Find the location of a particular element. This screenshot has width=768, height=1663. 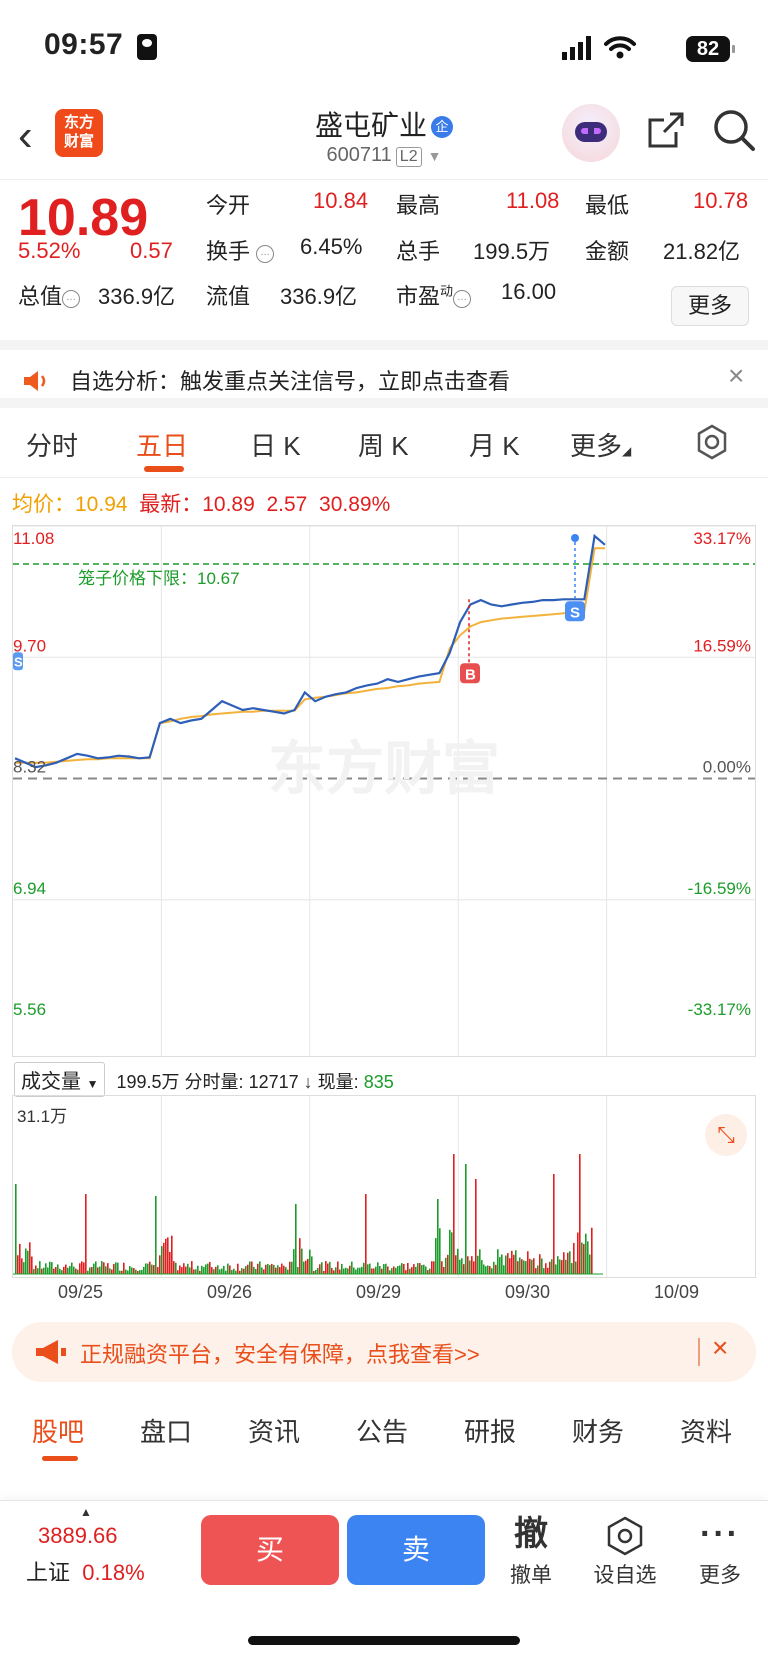

index-value: 3889.66 is located at coordinates (78, 1536).